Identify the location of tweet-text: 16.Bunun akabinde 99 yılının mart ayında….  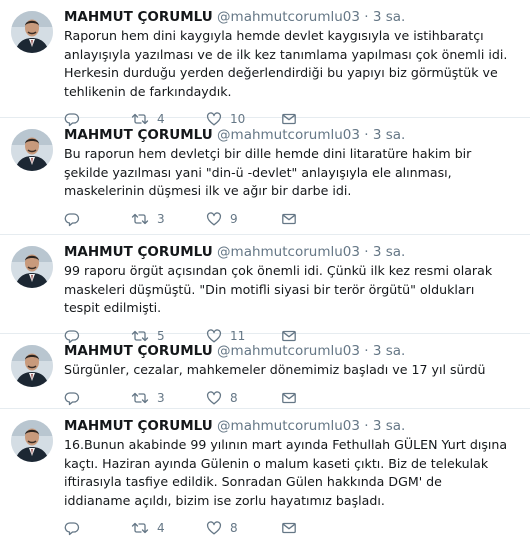
(286, 472).